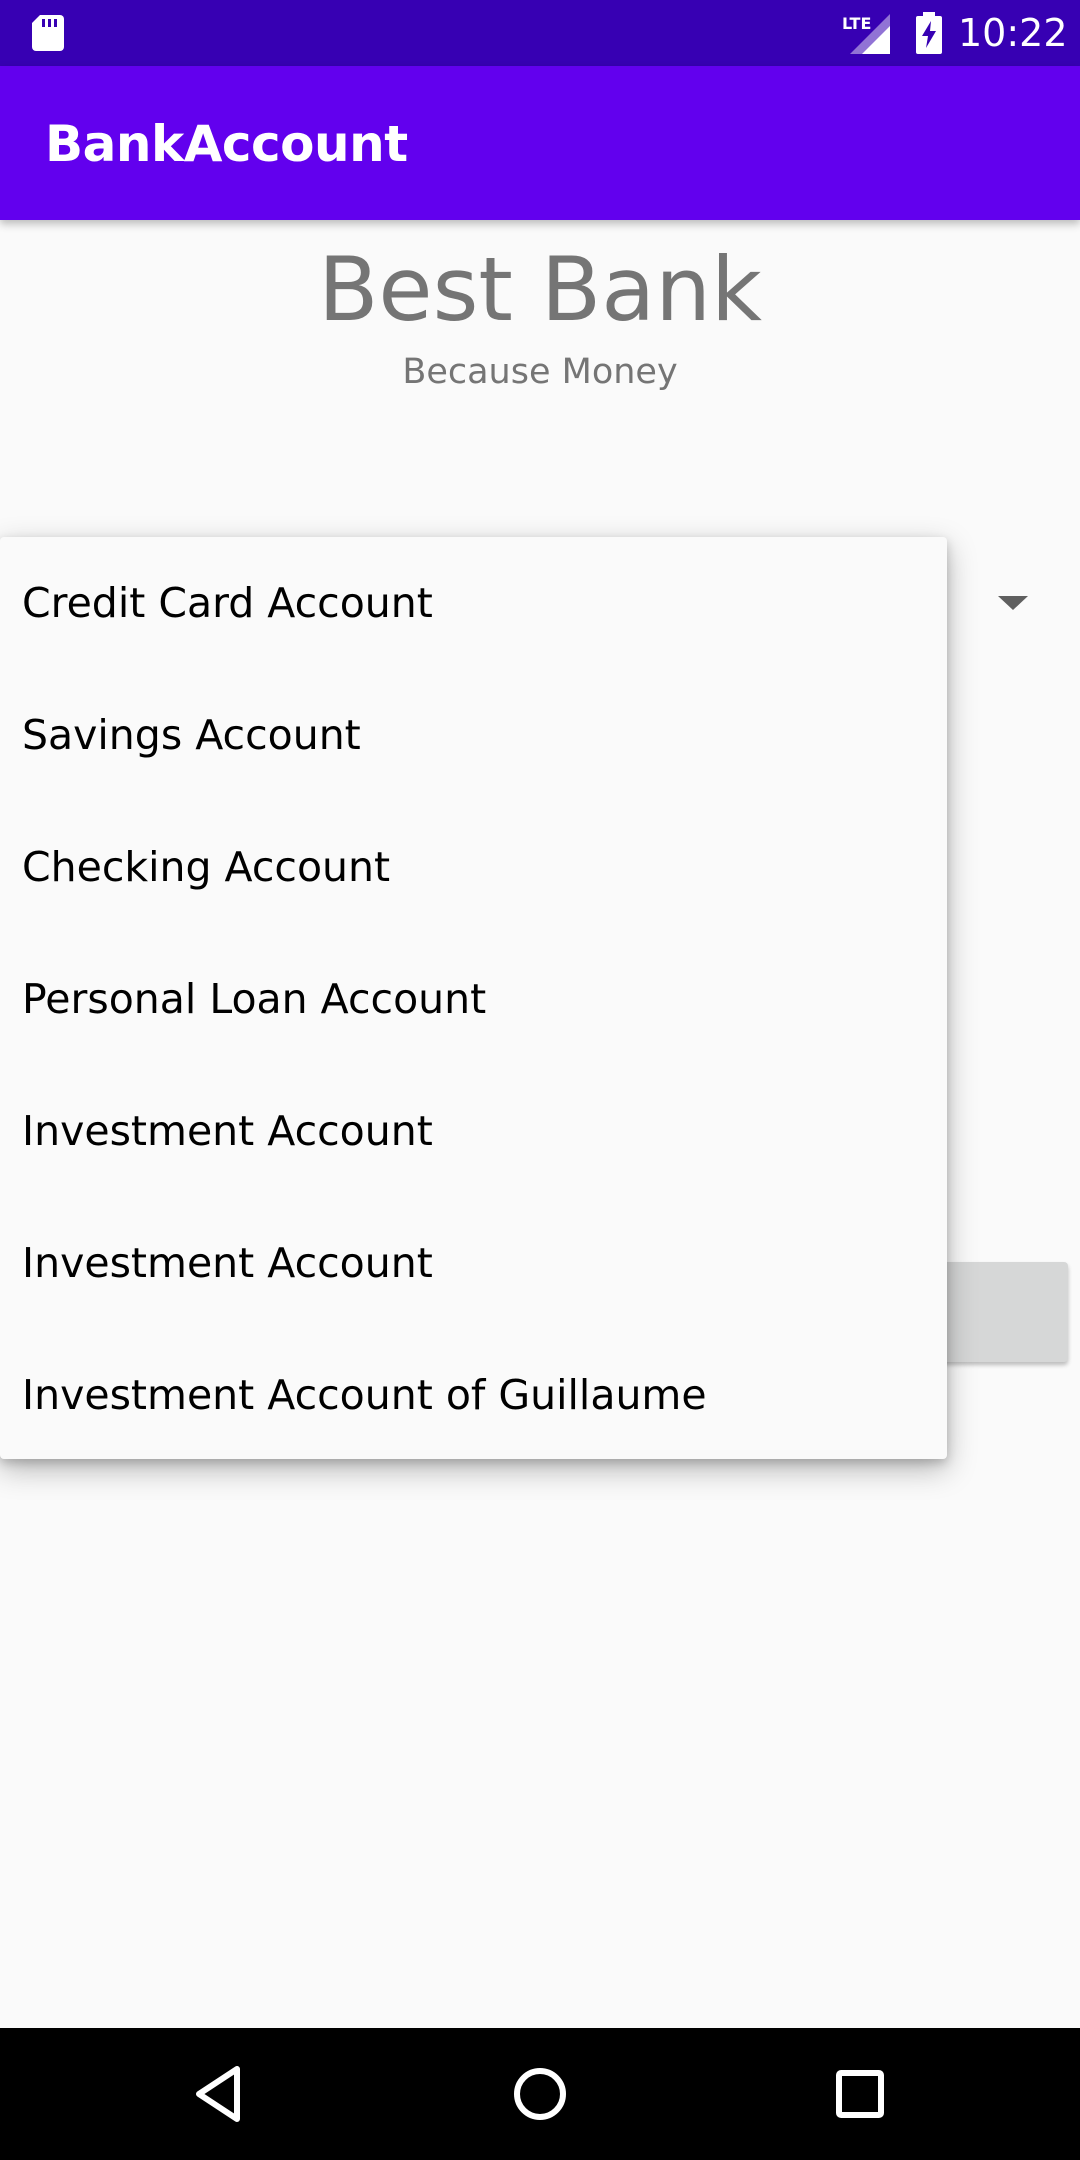 The image size is (1080, 2160). What do you see at coordinates (206, 867) in the screenshot?
I see `dropdown-item-label: Checking Account` at bounding box center [206, 867].